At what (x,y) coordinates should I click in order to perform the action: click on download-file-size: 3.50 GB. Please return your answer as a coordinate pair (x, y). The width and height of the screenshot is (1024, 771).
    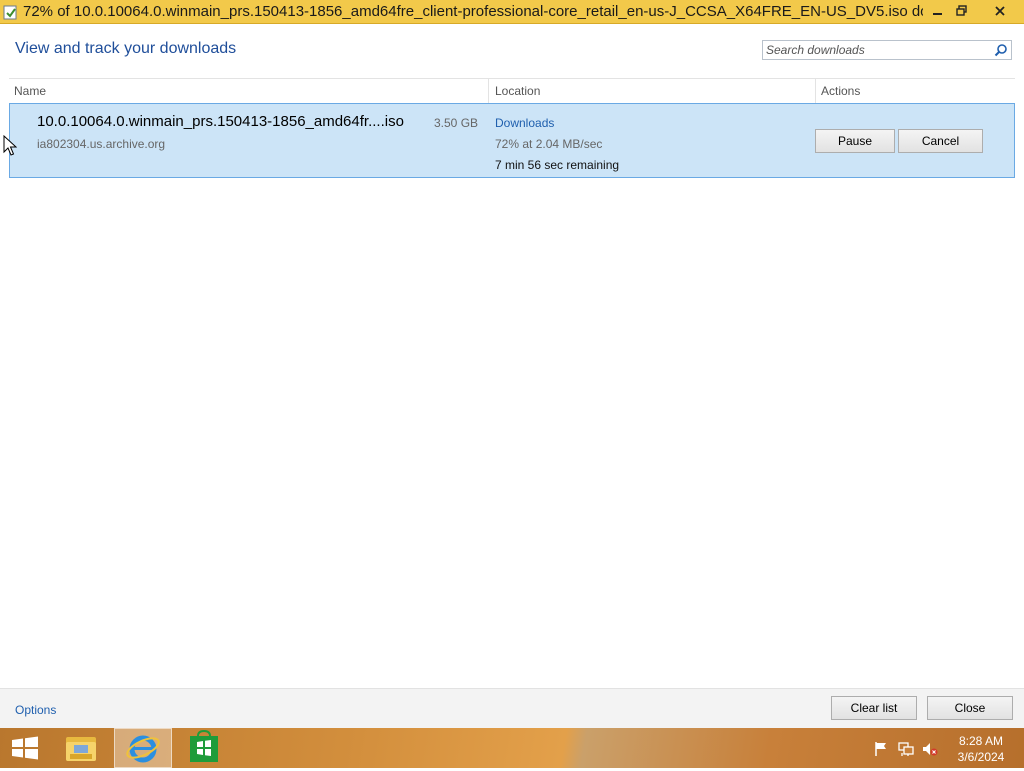
    Looking at the image, I should click on (456, 123).